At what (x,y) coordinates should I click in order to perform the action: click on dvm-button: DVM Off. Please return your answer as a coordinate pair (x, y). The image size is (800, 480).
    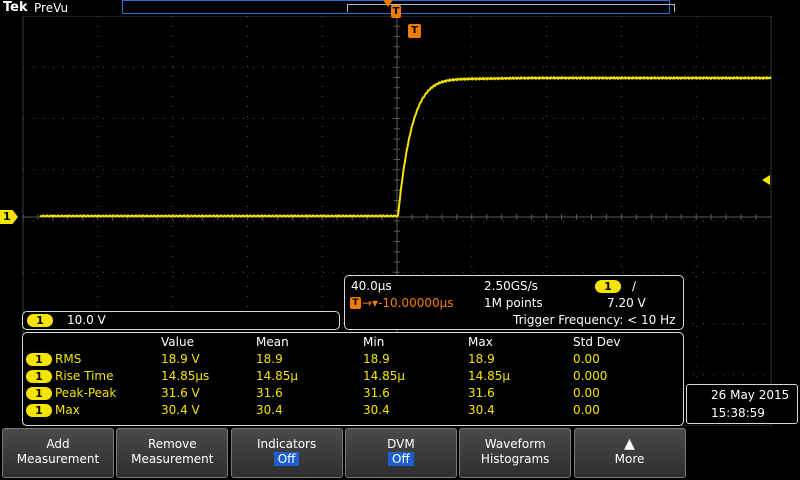
    Looking at the image, I should click on (400, 453).